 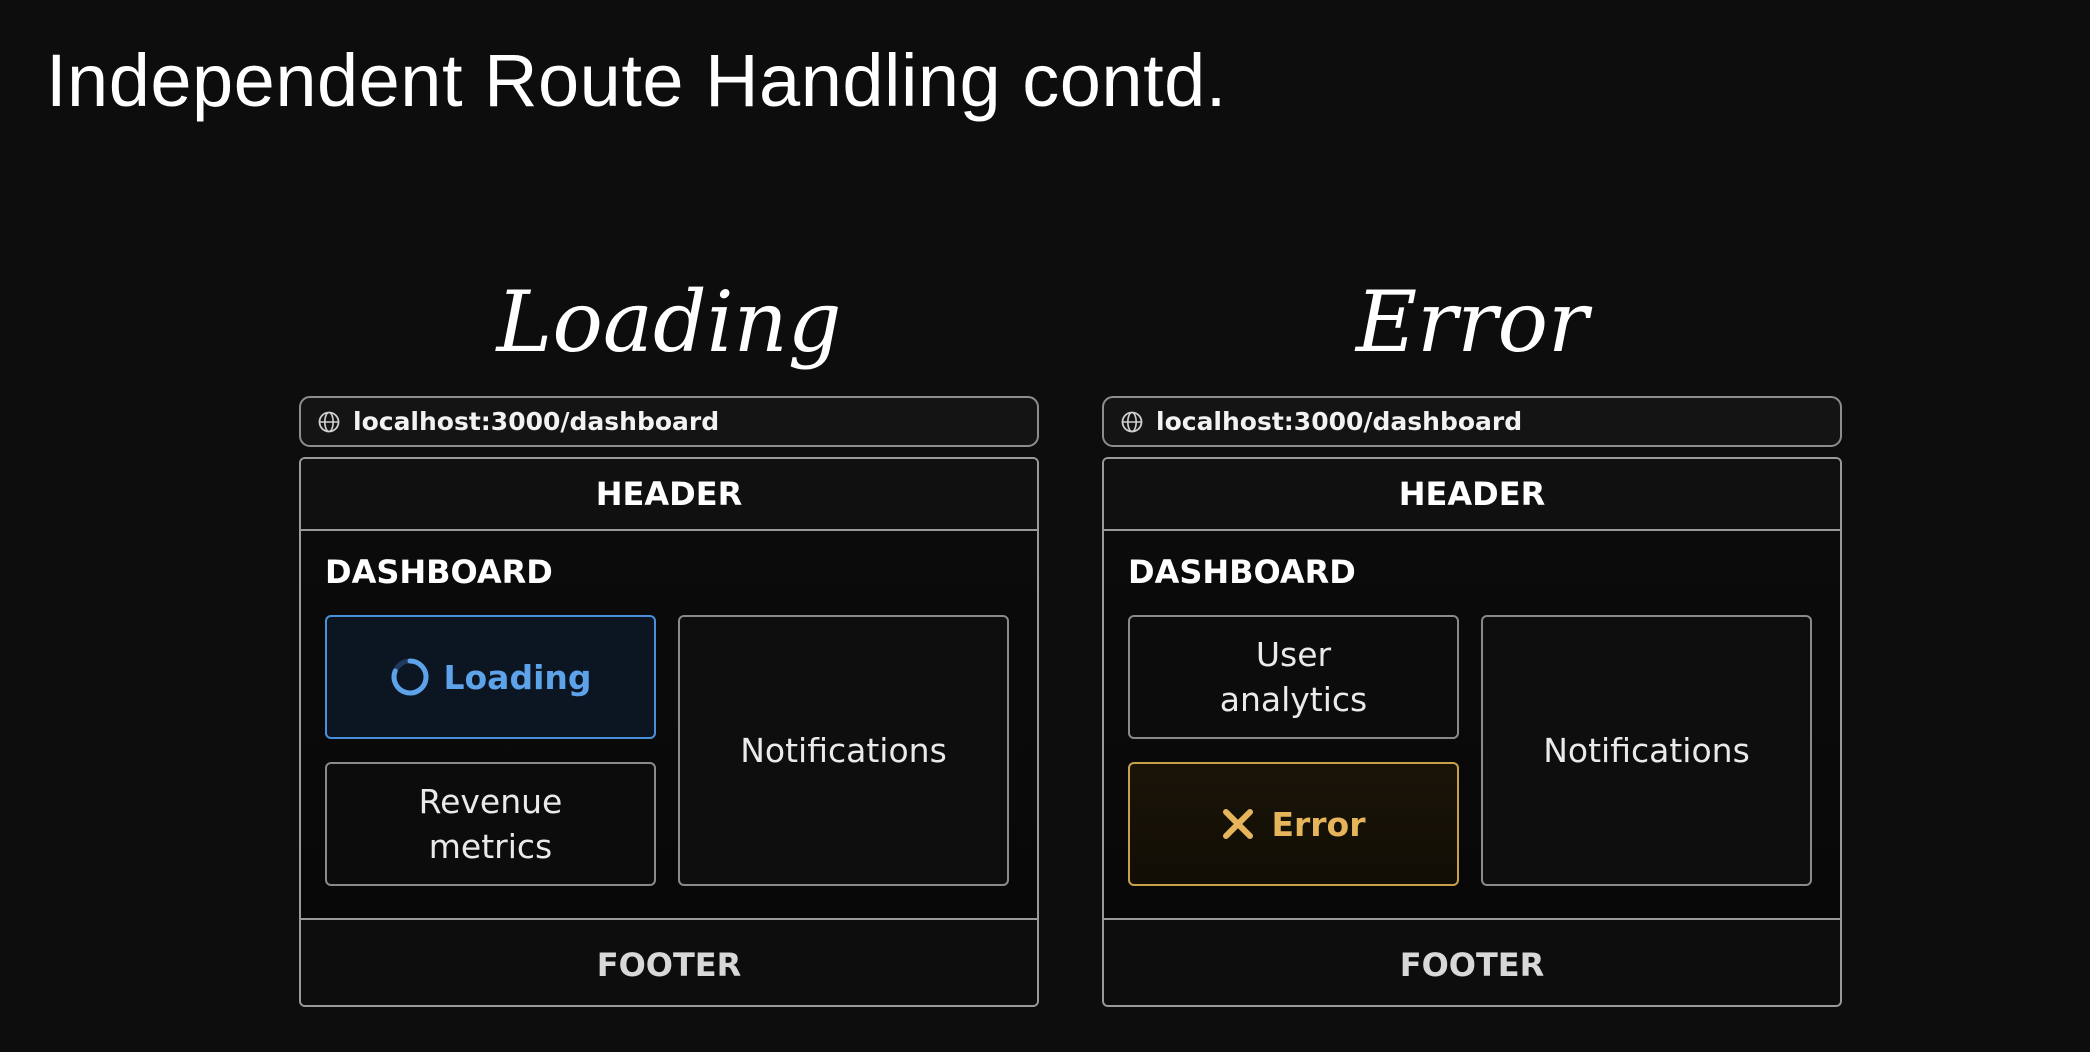 What do you see at coordinates (517, 677) in the screenshot?
I see `loading-label: Loading` at bounding box center [517, 677].